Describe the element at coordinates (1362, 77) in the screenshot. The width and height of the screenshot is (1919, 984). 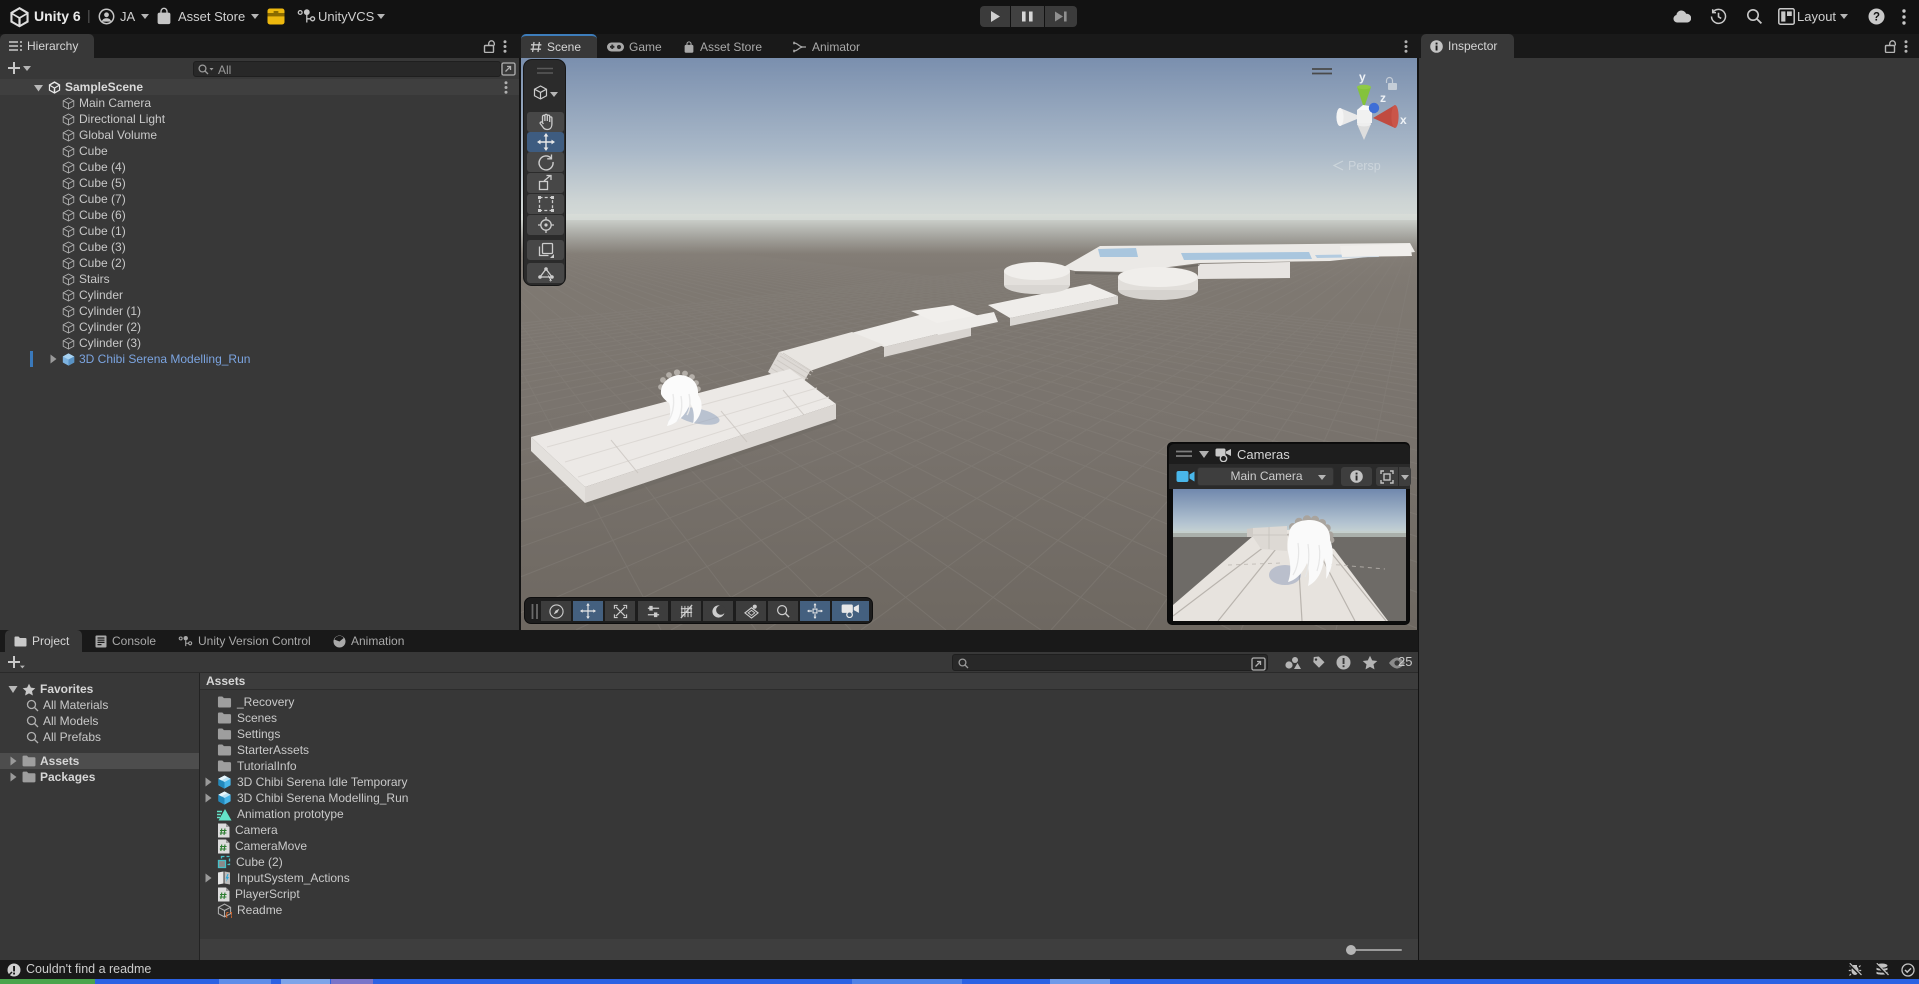
I see `svg-text: y` at that location.